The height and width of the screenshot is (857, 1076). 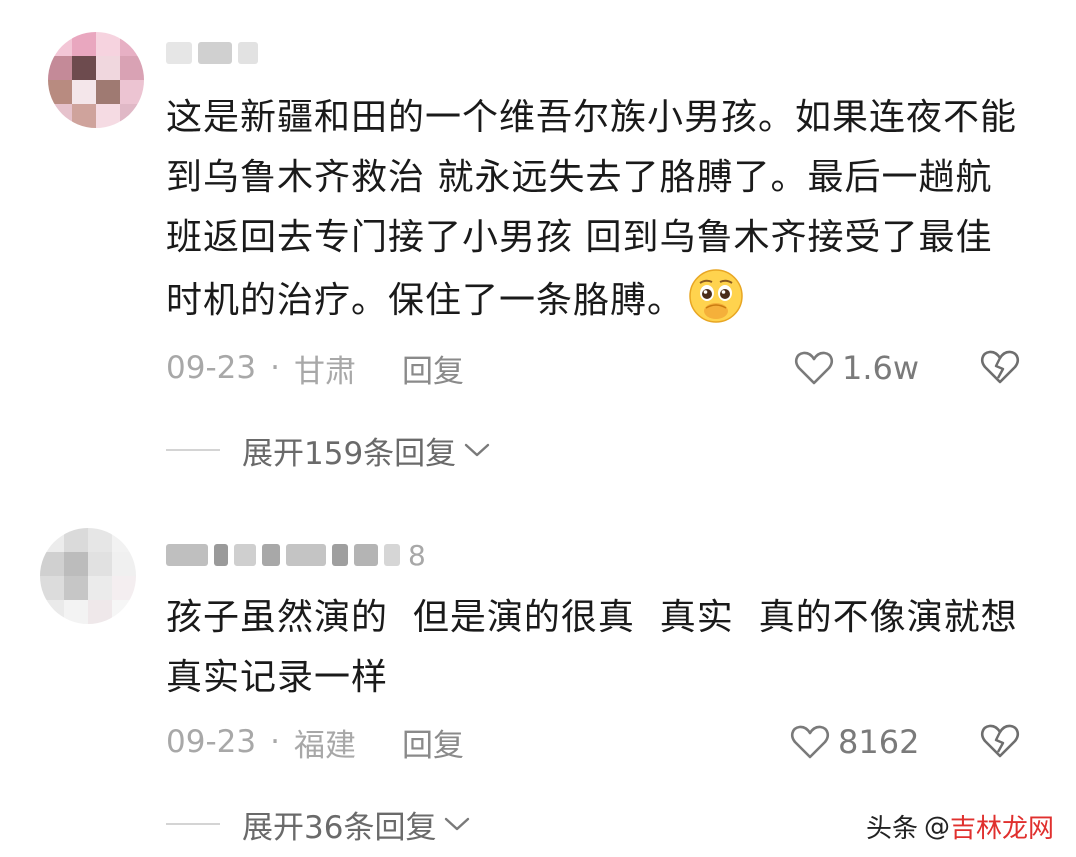 What do you see at coordinates (339, 827) in the screenshot?
I see `expand-replies-label: 展开36条回复` at bounding box center [339, 827].